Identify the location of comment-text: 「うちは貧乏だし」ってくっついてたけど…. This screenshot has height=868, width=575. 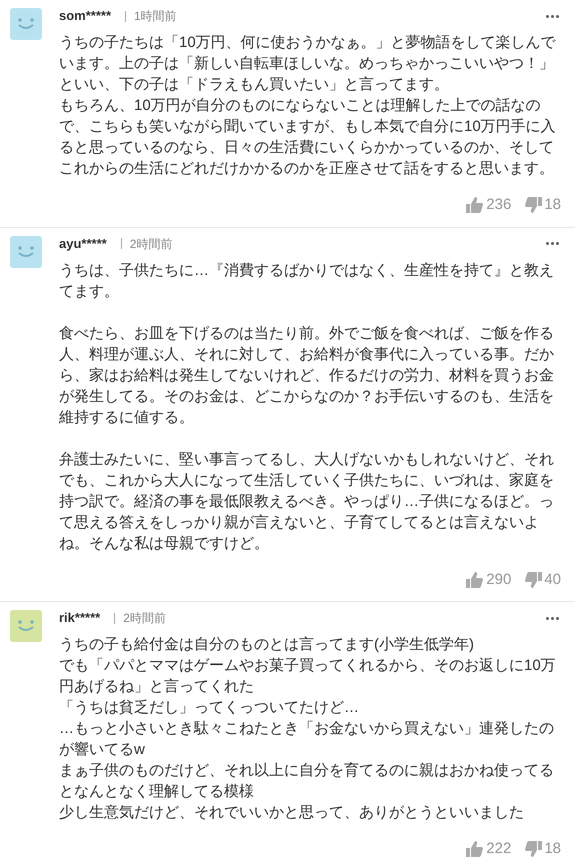
(209, 708).